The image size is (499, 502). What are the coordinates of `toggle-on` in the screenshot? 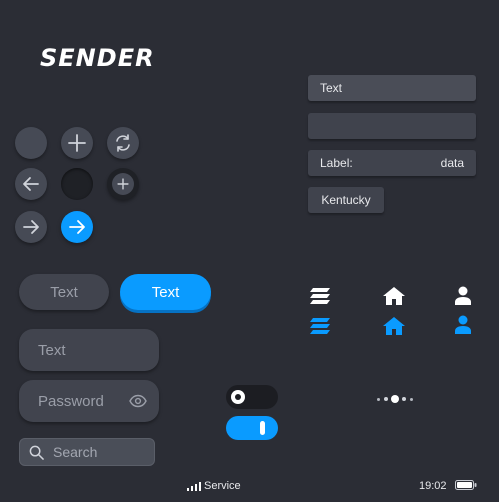 It's located at (252, 428).